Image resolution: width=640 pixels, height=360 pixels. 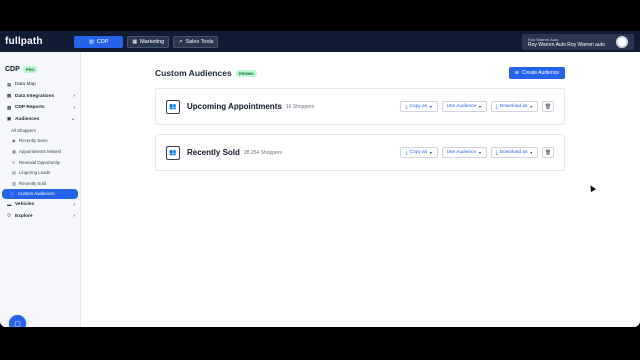 What do you see at coordinates (14, 141) in the screenshot?
I see `eye-icon: ◉` at bounding box center [14, 141].